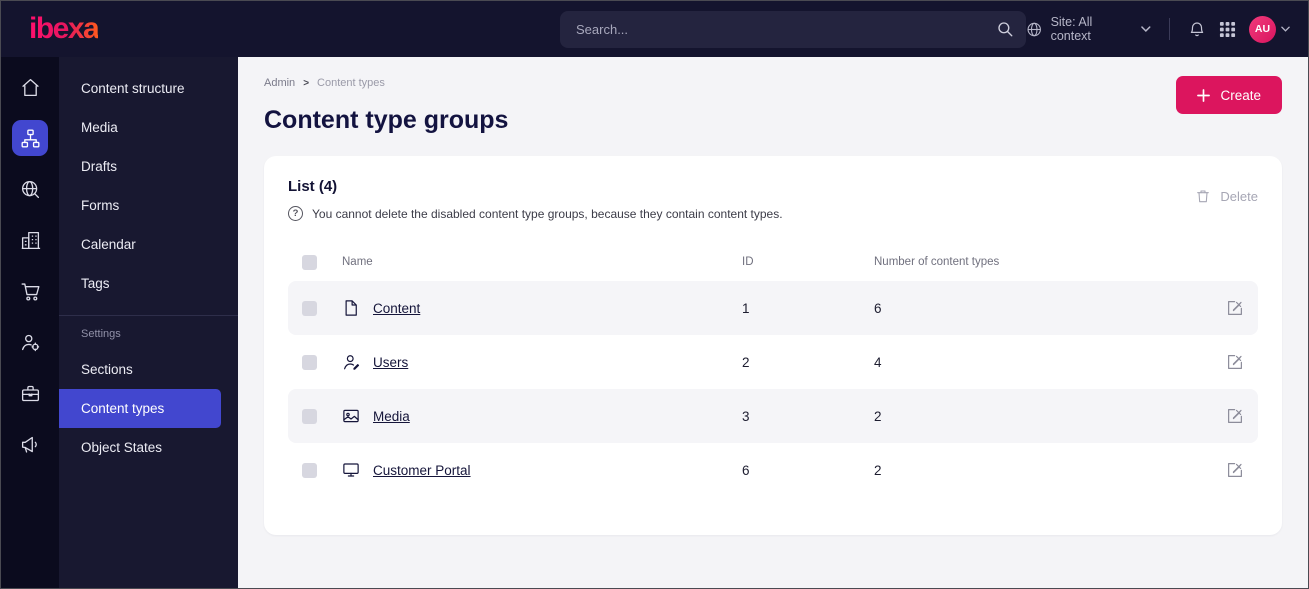 This screenshot has width=1309, height=589. Describe the element at coordinates (351, 362) in the screenshot. I see `user-icon` at that location.